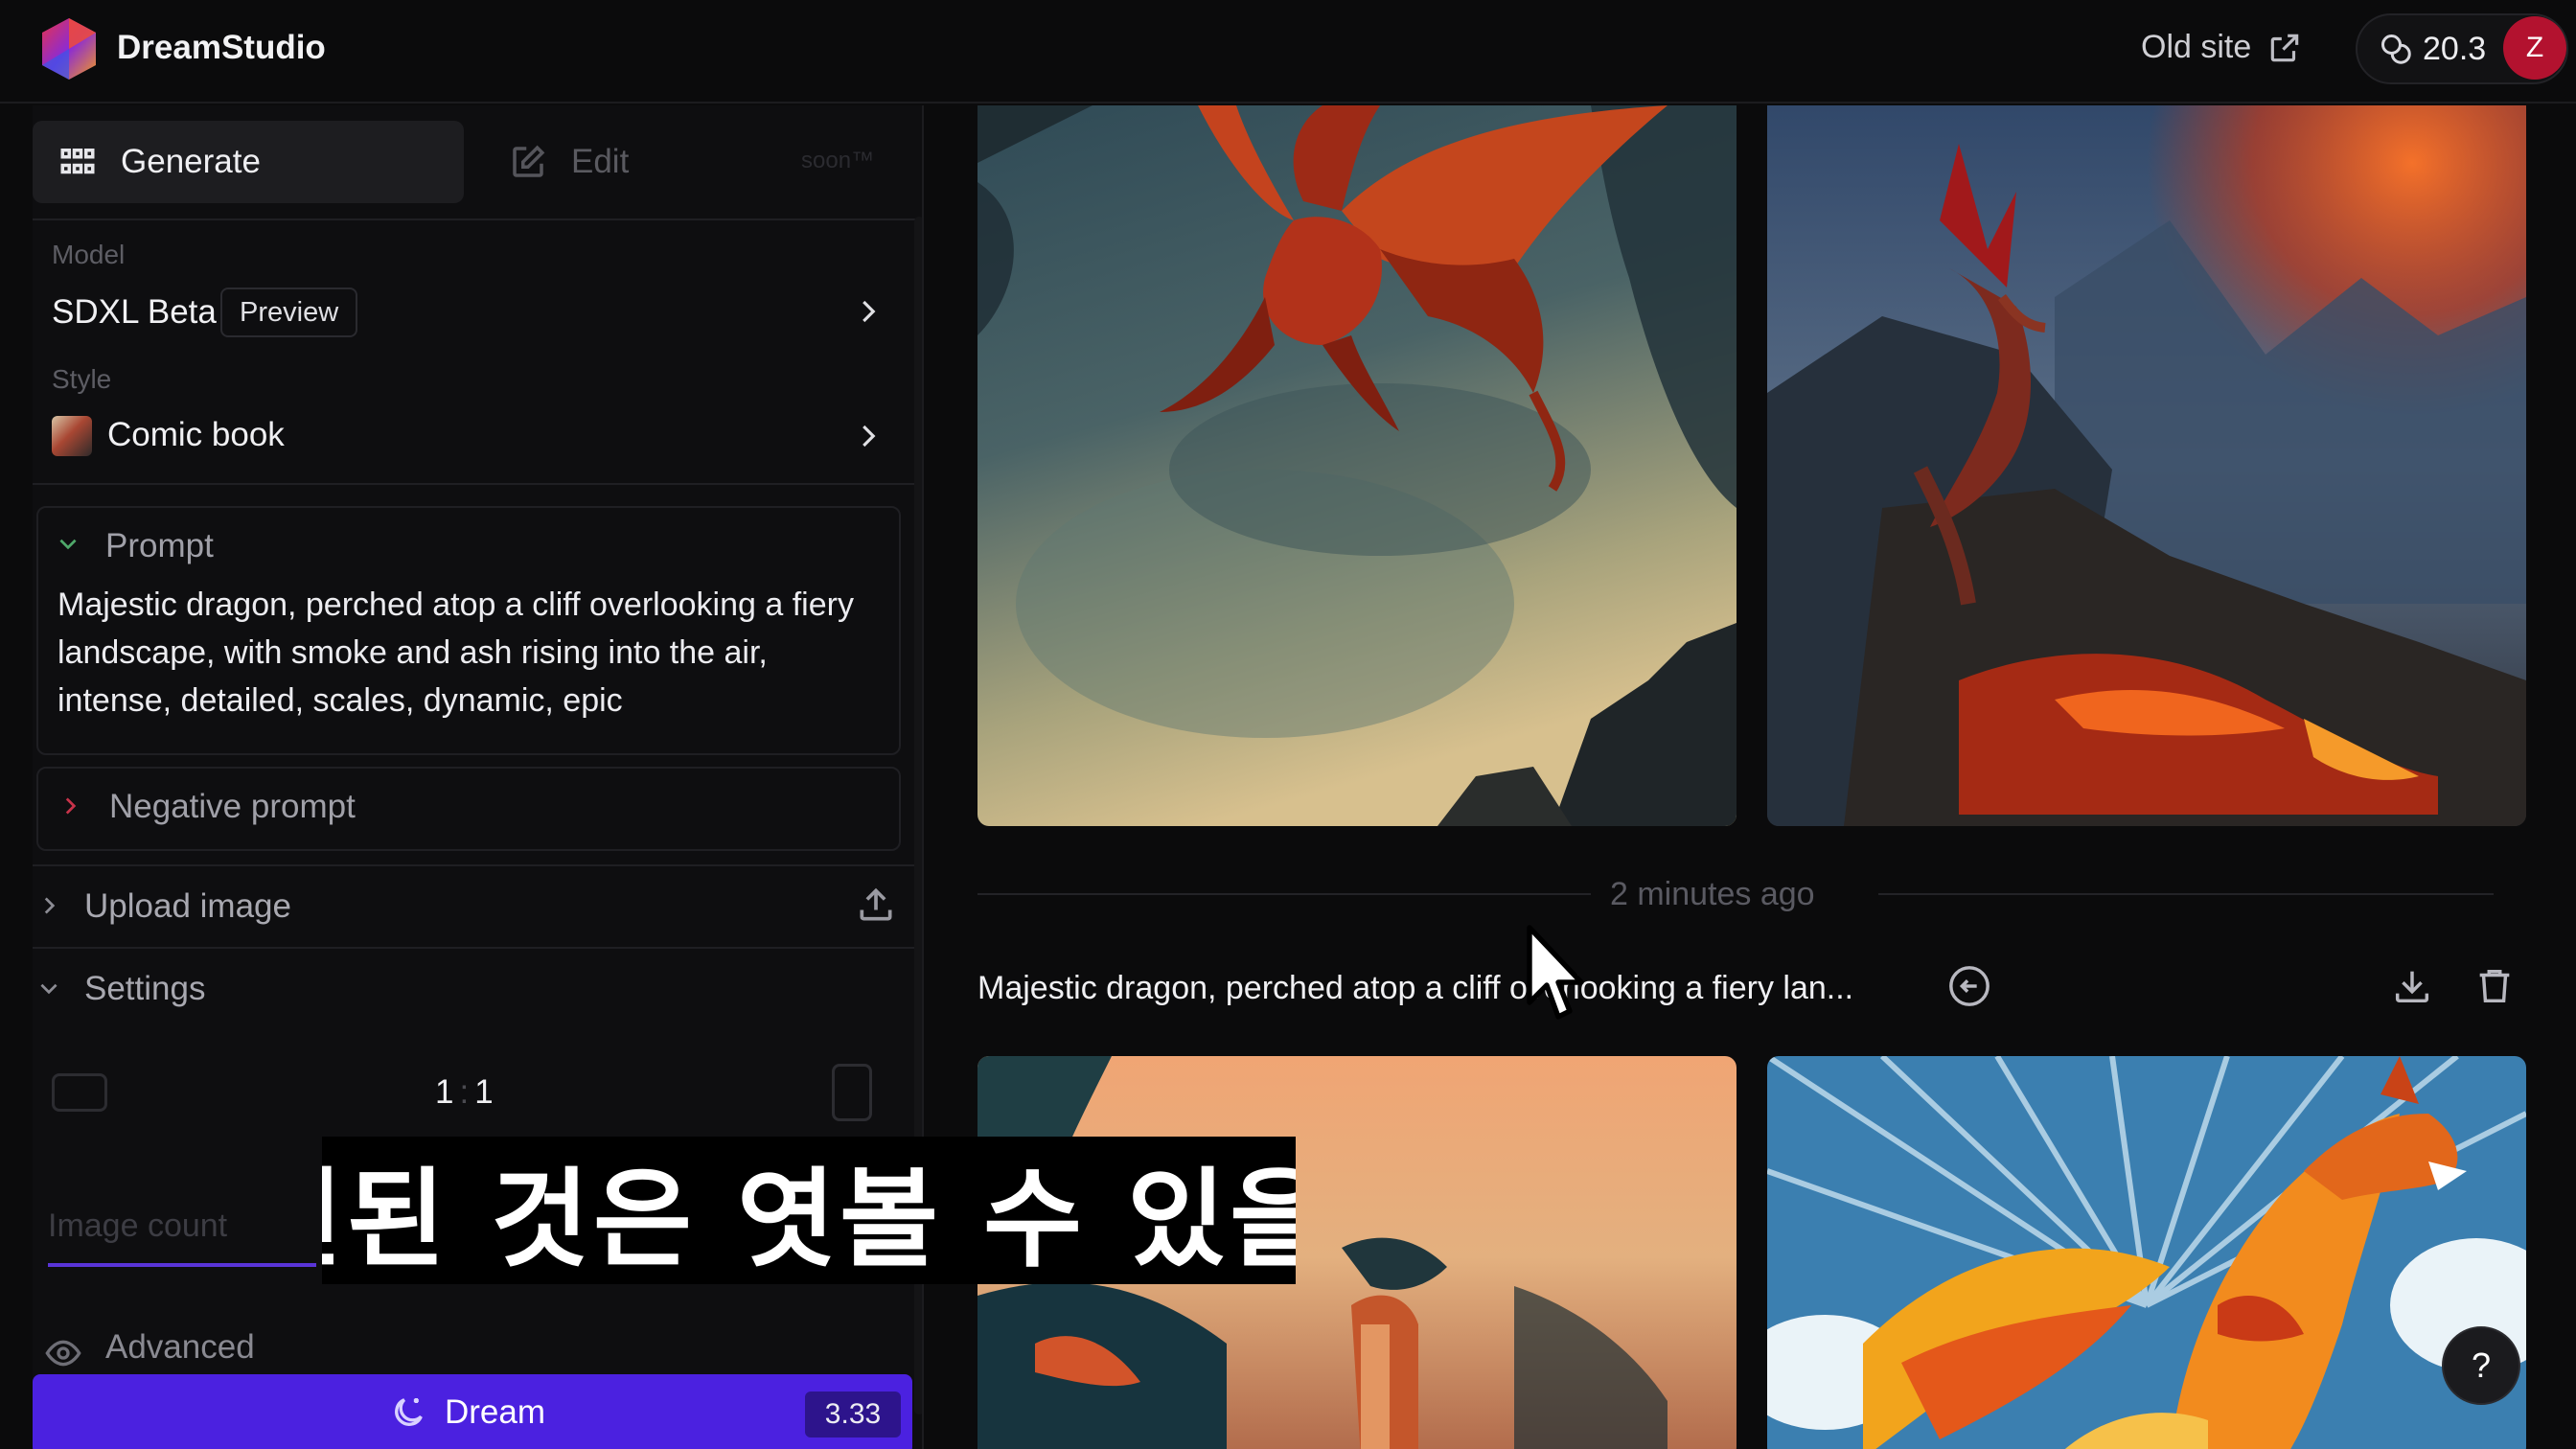 The height and width of the screenshot is (1449, 2576). What do you see at coordinates (138, 1226) in the screenshot?
I see `image-count-label: Image count` at bounding box center [138, 1226].